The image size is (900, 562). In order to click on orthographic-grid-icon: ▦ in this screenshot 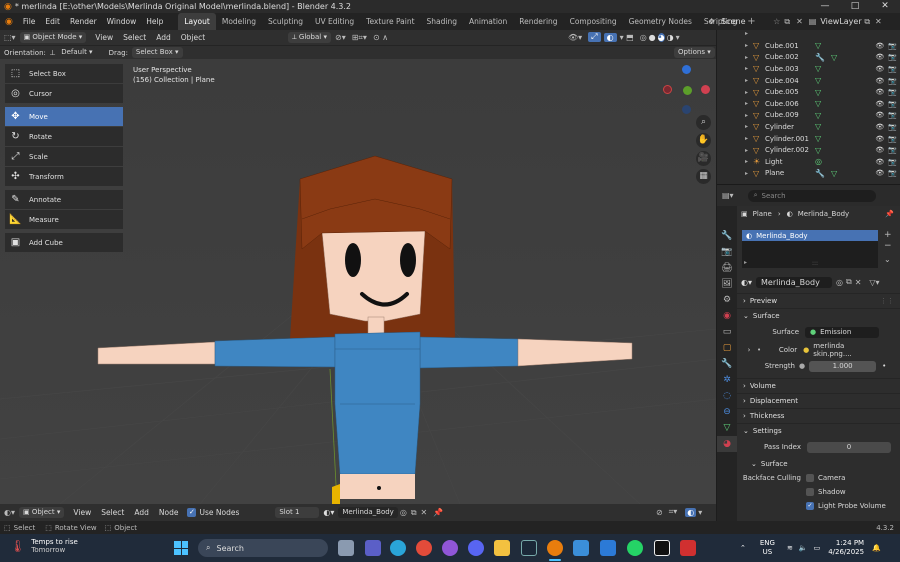, I will do `click(703, 176)`.